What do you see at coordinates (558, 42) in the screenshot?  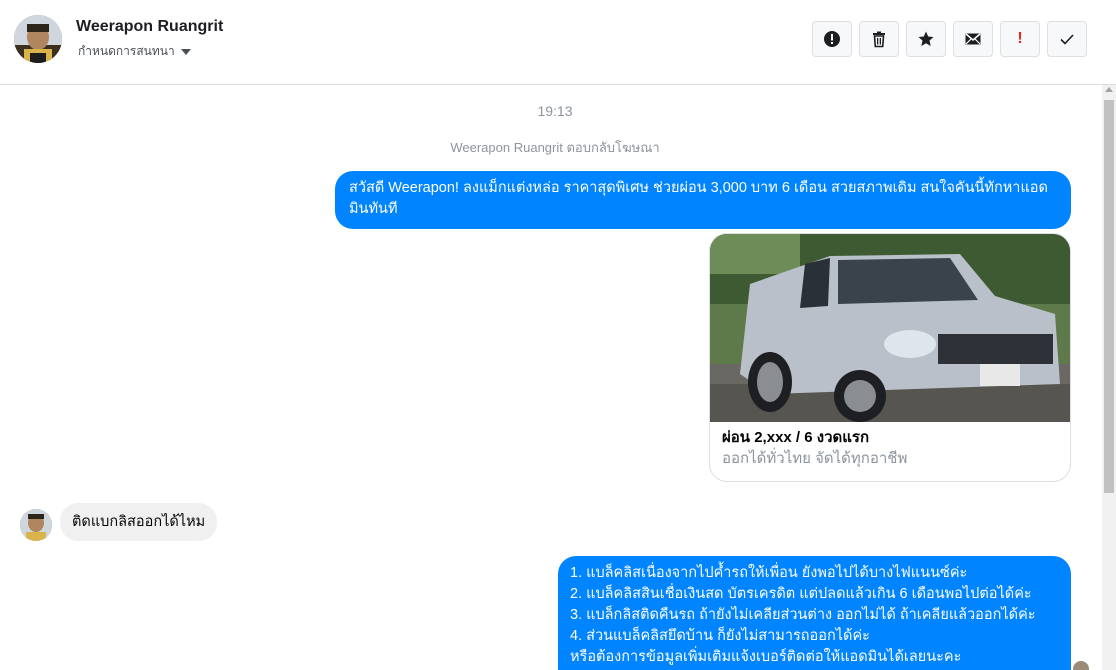 I see `conversation-header: Weerapon Ruangrit กำหนดการสนทนา !` at bounding box center [558, 42].